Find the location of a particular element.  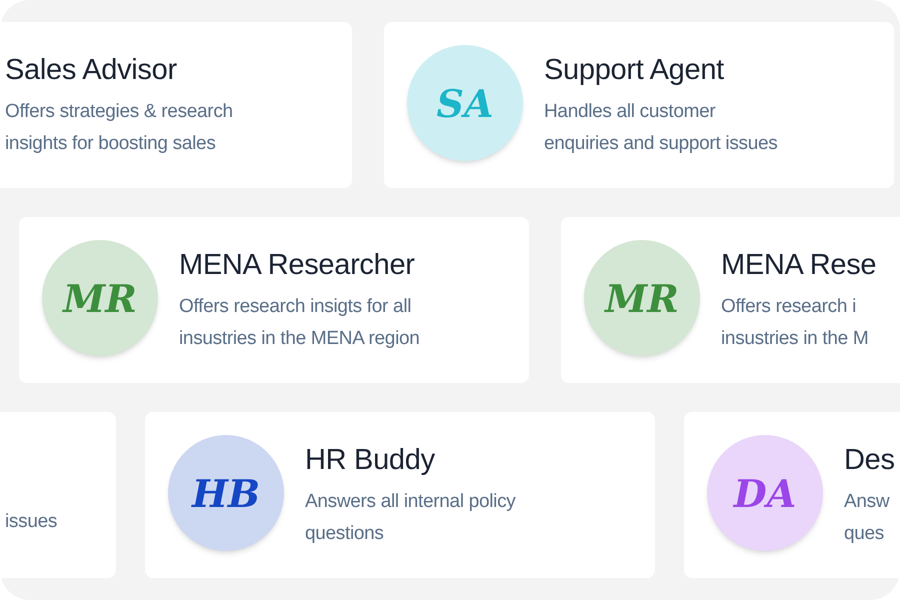

agent-description: Answers all internal policy questions is located at coordinates (410, 518).